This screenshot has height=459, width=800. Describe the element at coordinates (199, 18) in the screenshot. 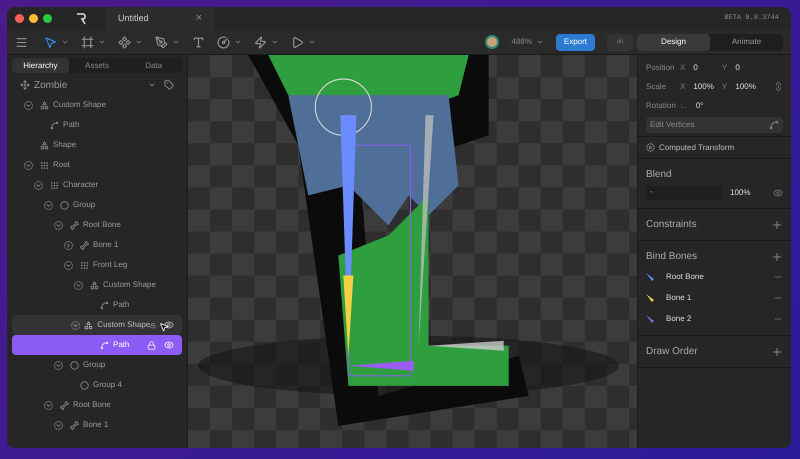

I see `tab-close-button: ×` at that location.